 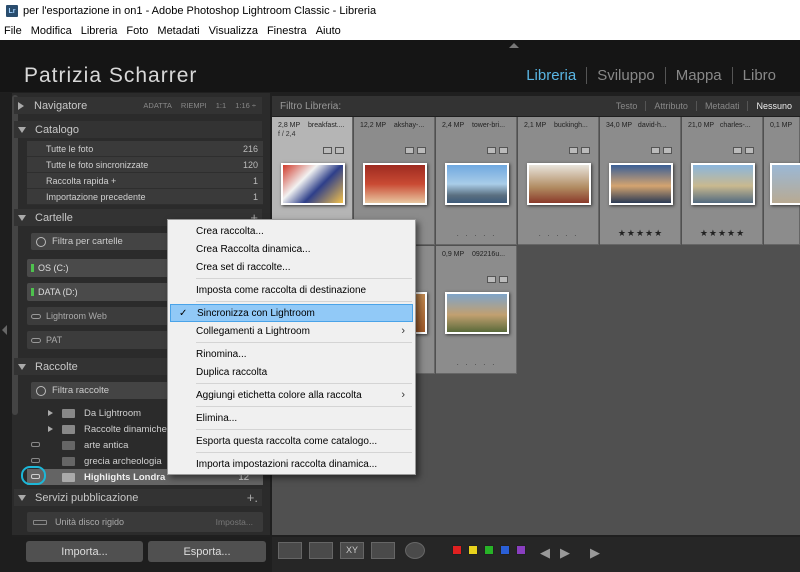 What do you see at coordinates (698, 75) in the screenshot?
I see `module-mappa: Mappa` at bounding box center [698, 75].